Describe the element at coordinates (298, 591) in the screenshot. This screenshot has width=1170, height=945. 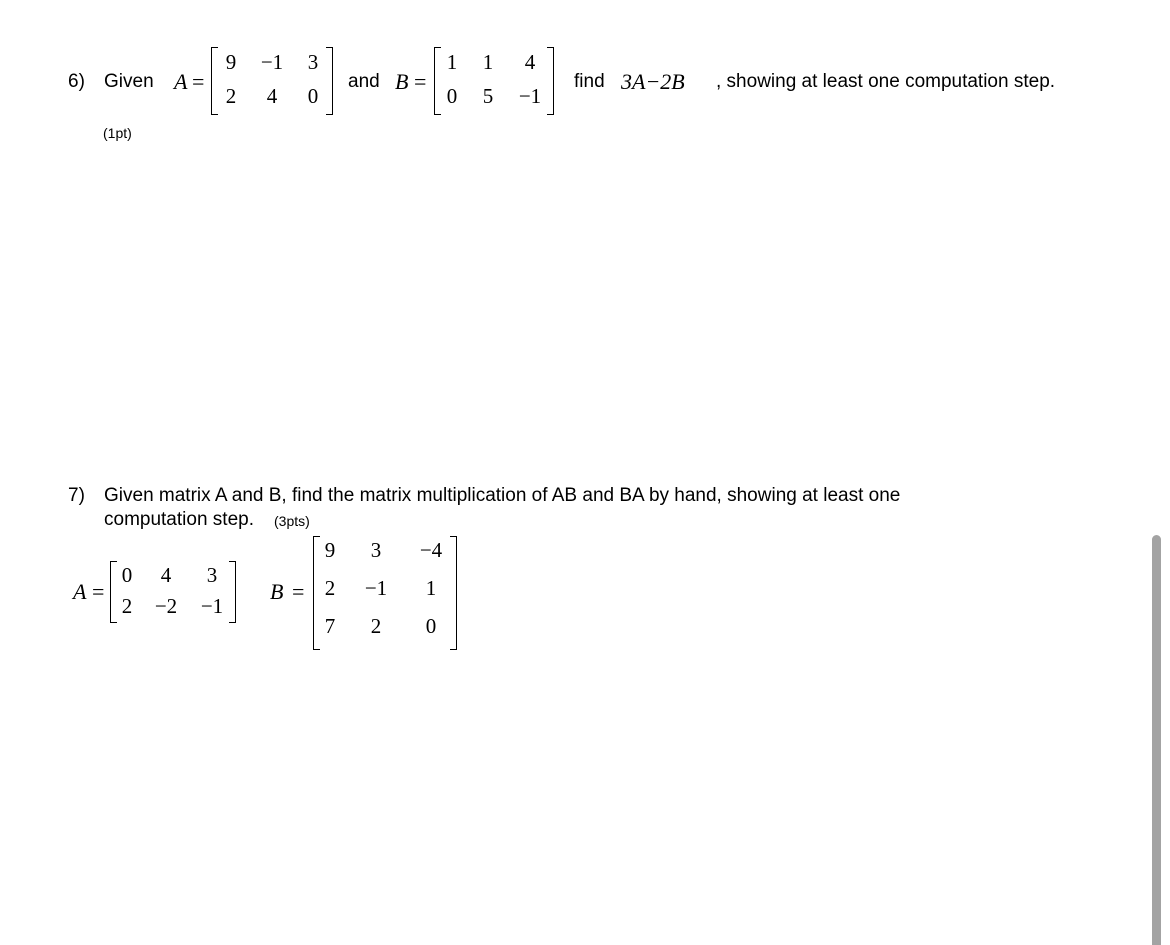
I see `q7-equals-b: =` at that location.